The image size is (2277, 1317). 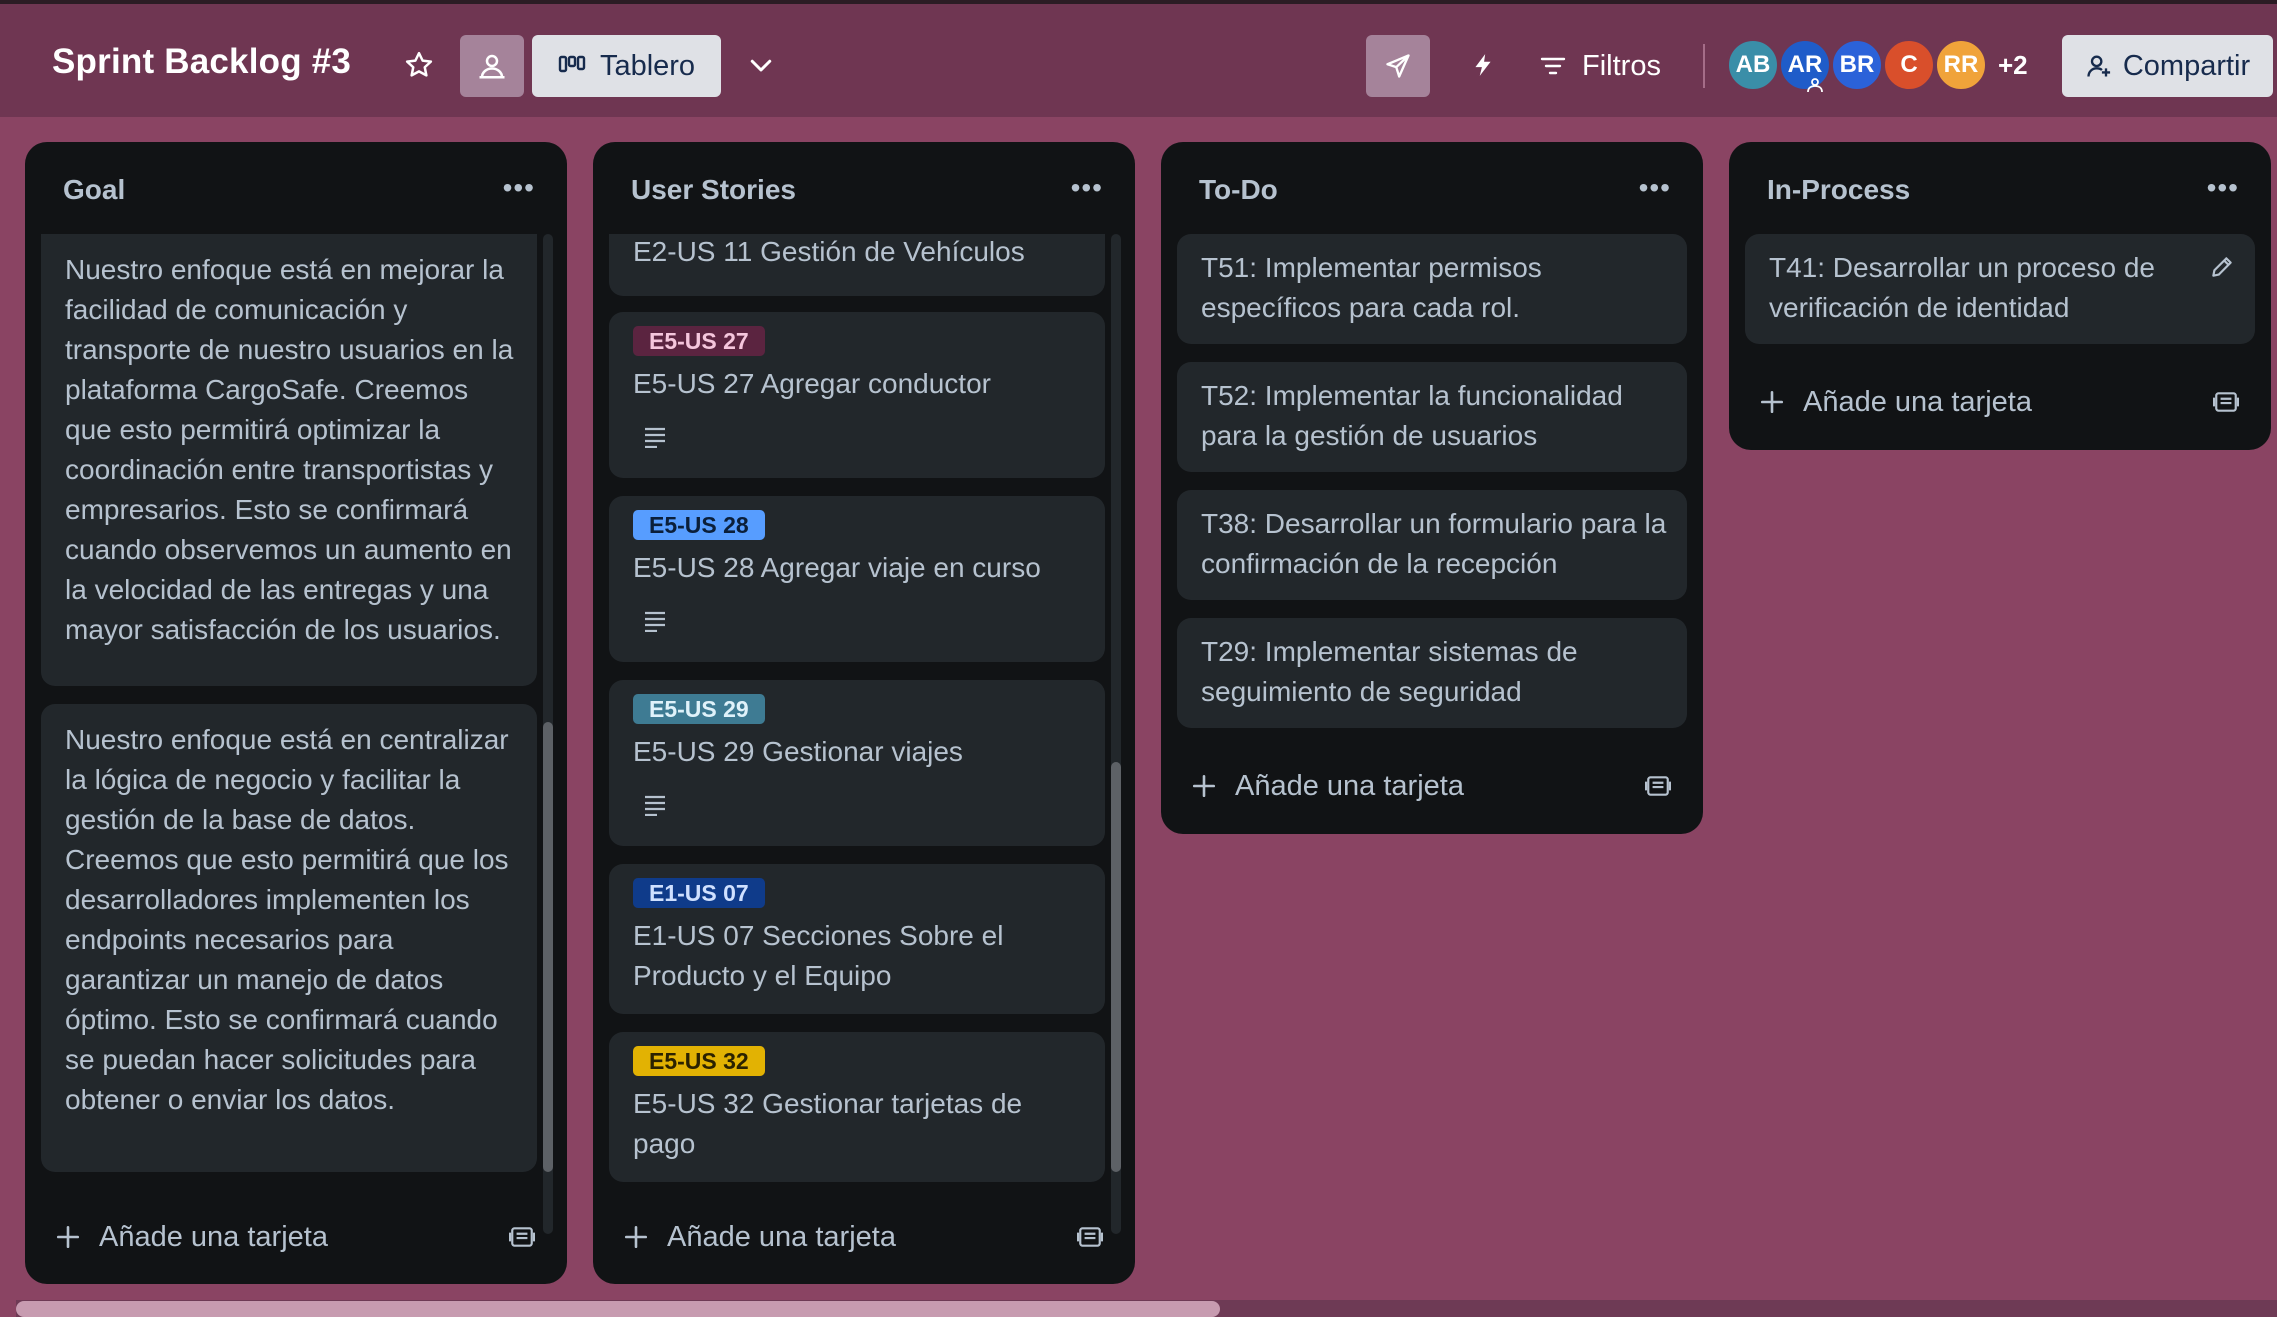 I want to click on workspace-visibility-icon, so click(x=492, y=66).